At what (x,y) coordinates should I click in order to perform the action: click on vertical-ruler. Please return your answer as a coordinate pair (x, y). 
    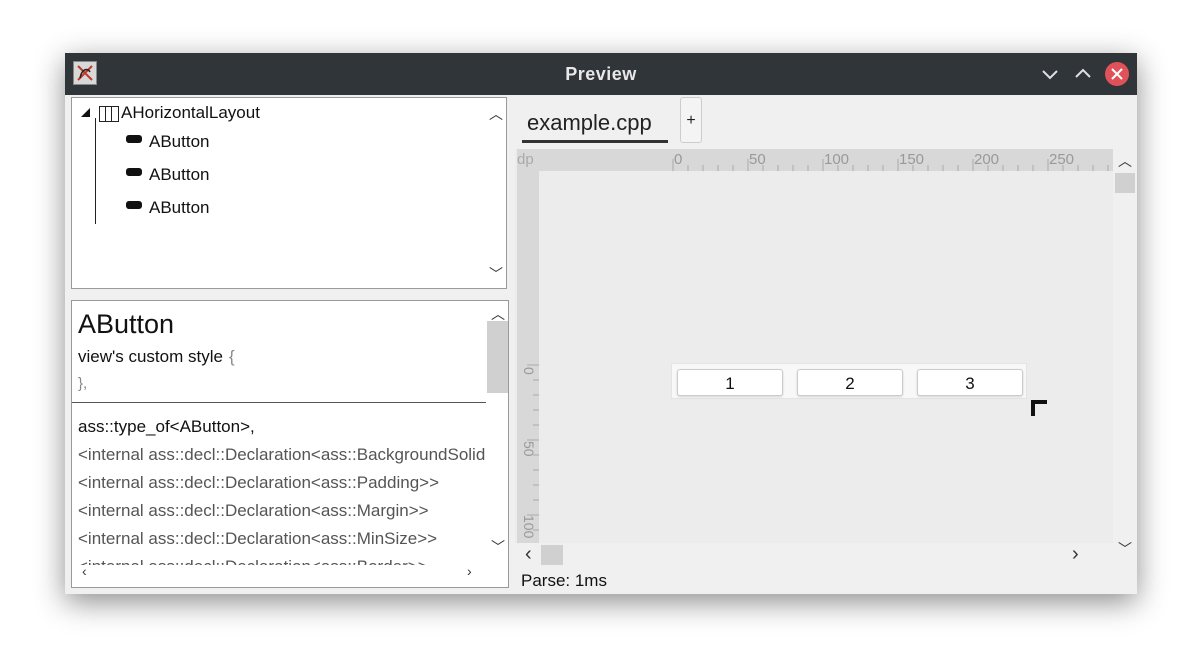
    Looking at the image, I should click on (528, 357).